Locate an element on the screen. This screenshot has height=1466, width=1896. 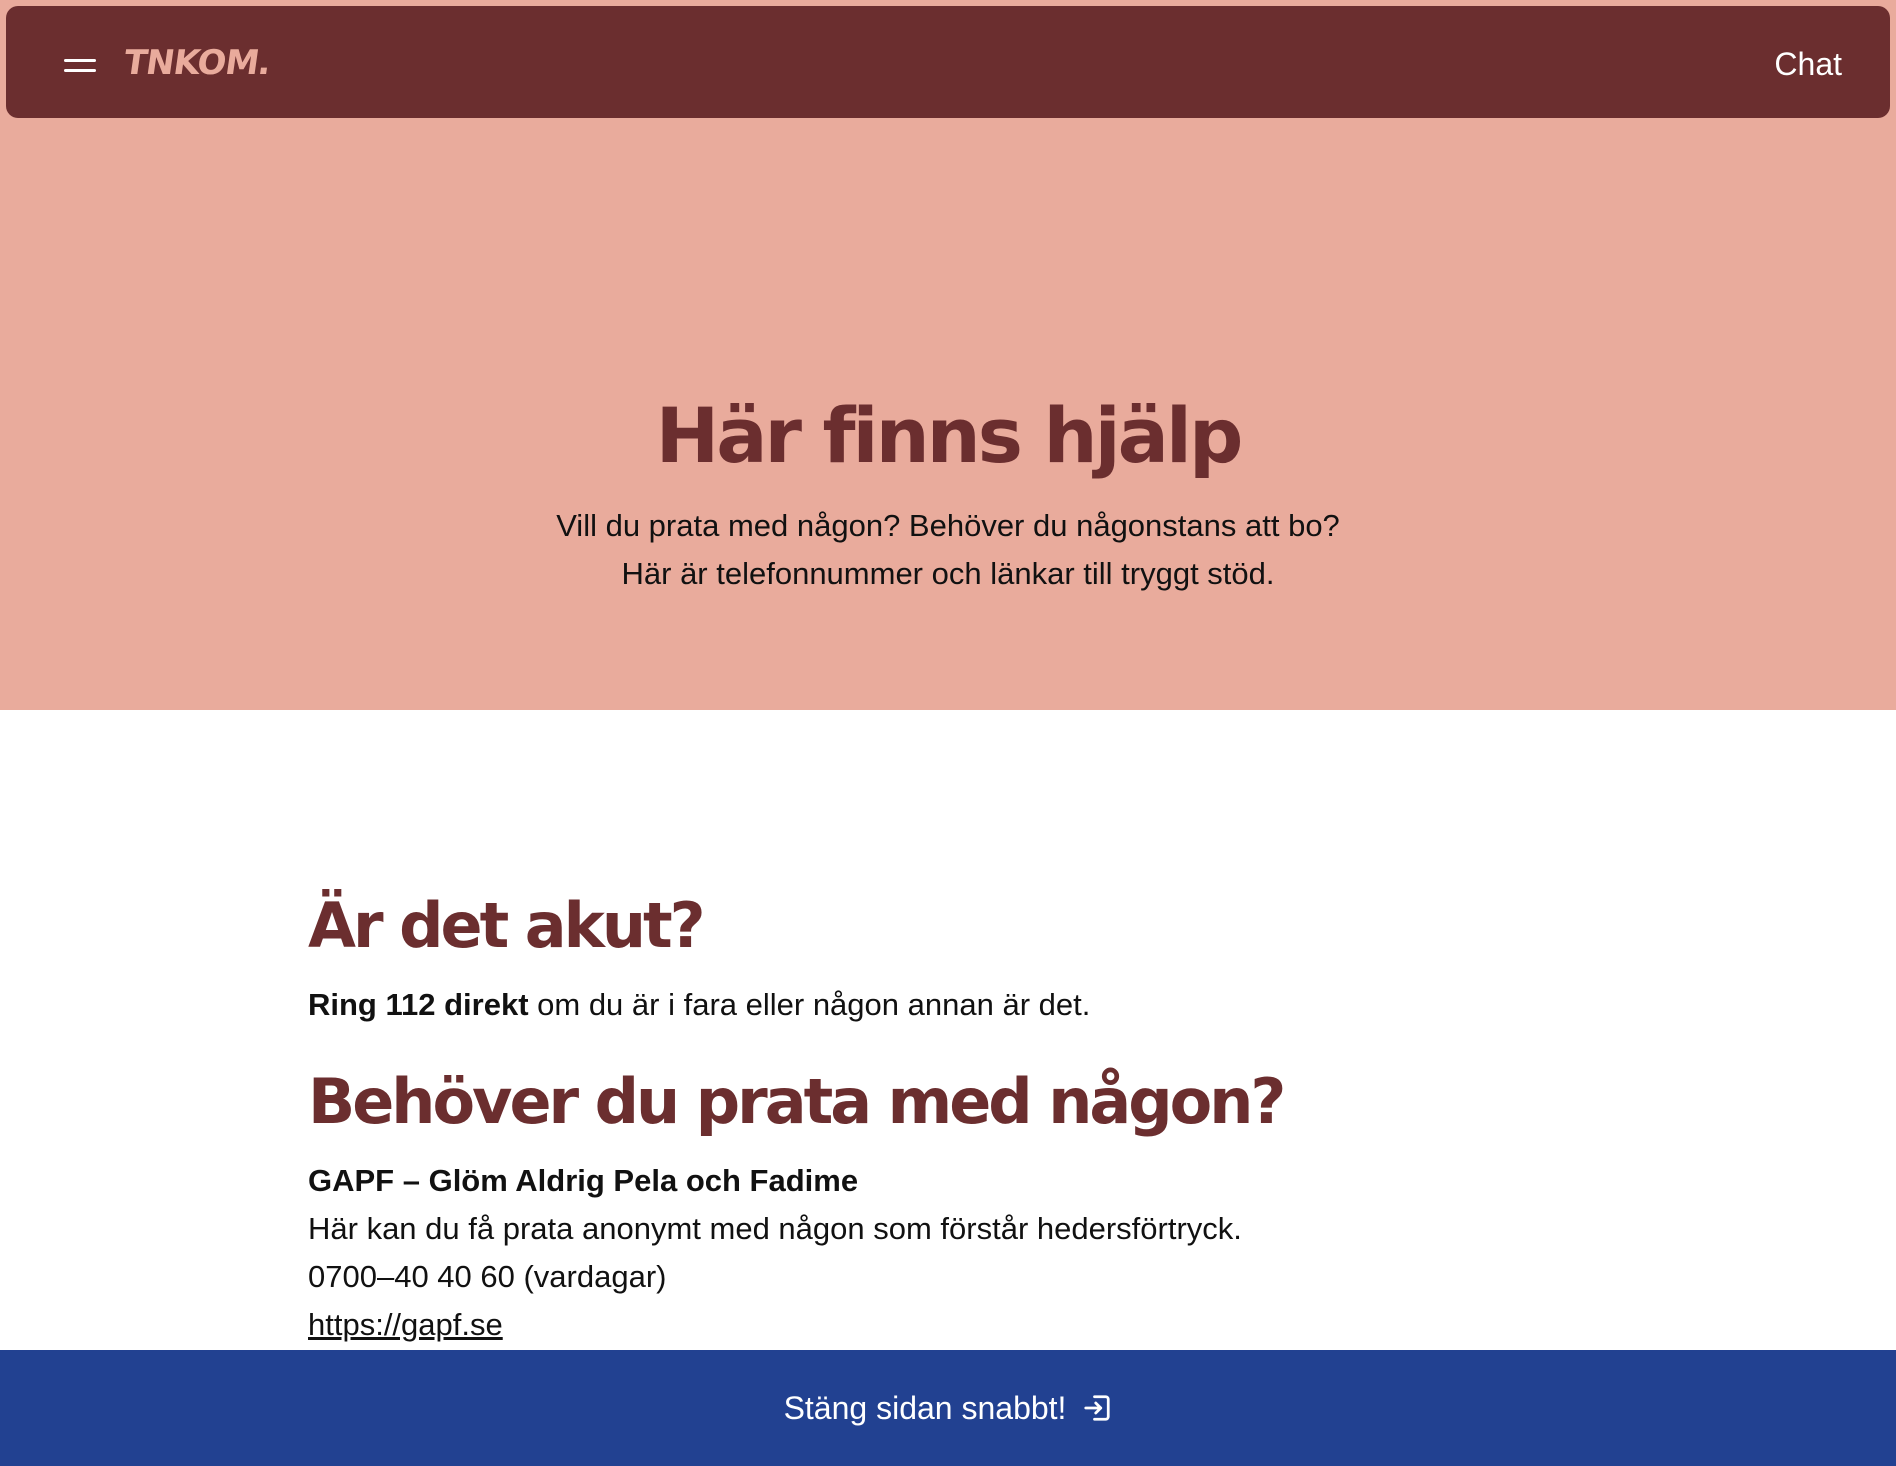
org-link-row: https://gapf.se is located at coordinates (405, 1325).